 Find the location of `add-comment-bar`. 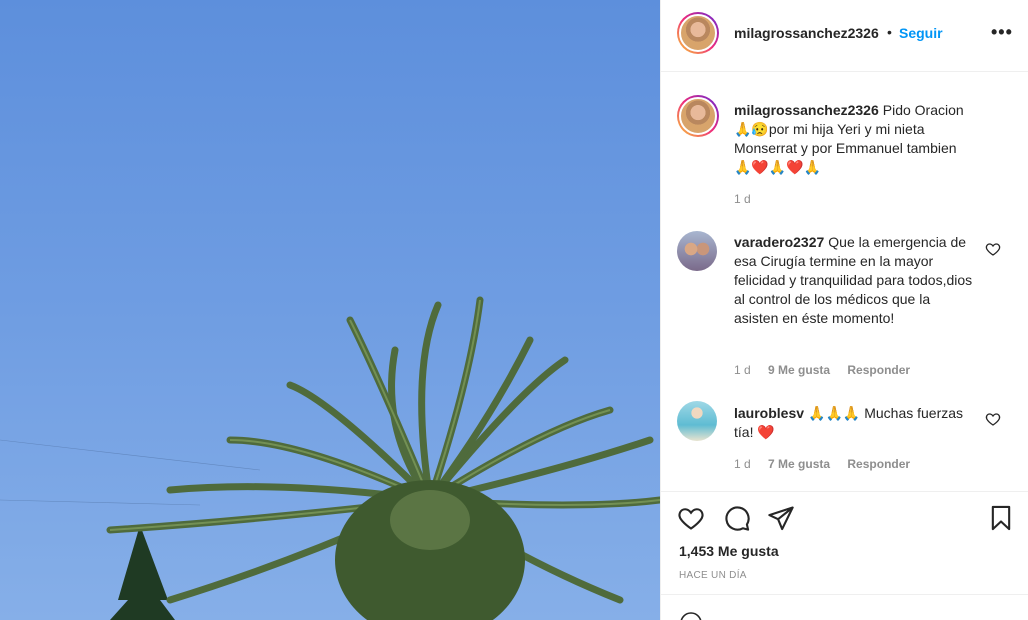

add-comment-bar is located at coordinates (844, 607).